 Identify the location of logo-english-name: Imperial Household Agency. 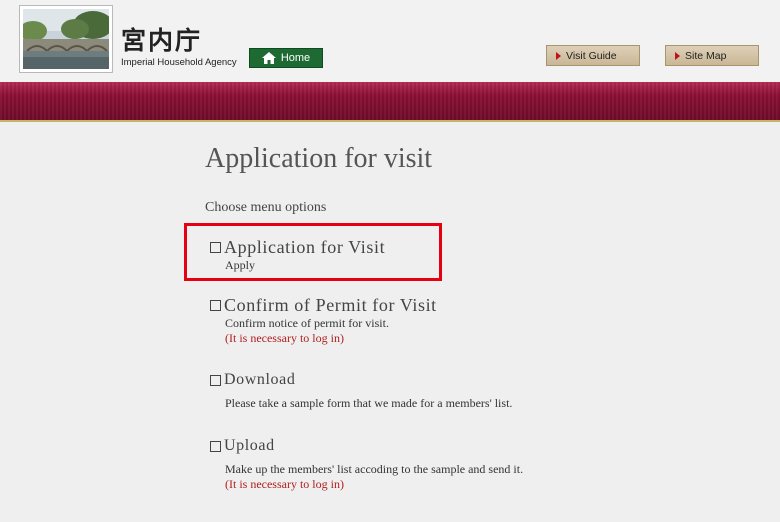
(179, 62).